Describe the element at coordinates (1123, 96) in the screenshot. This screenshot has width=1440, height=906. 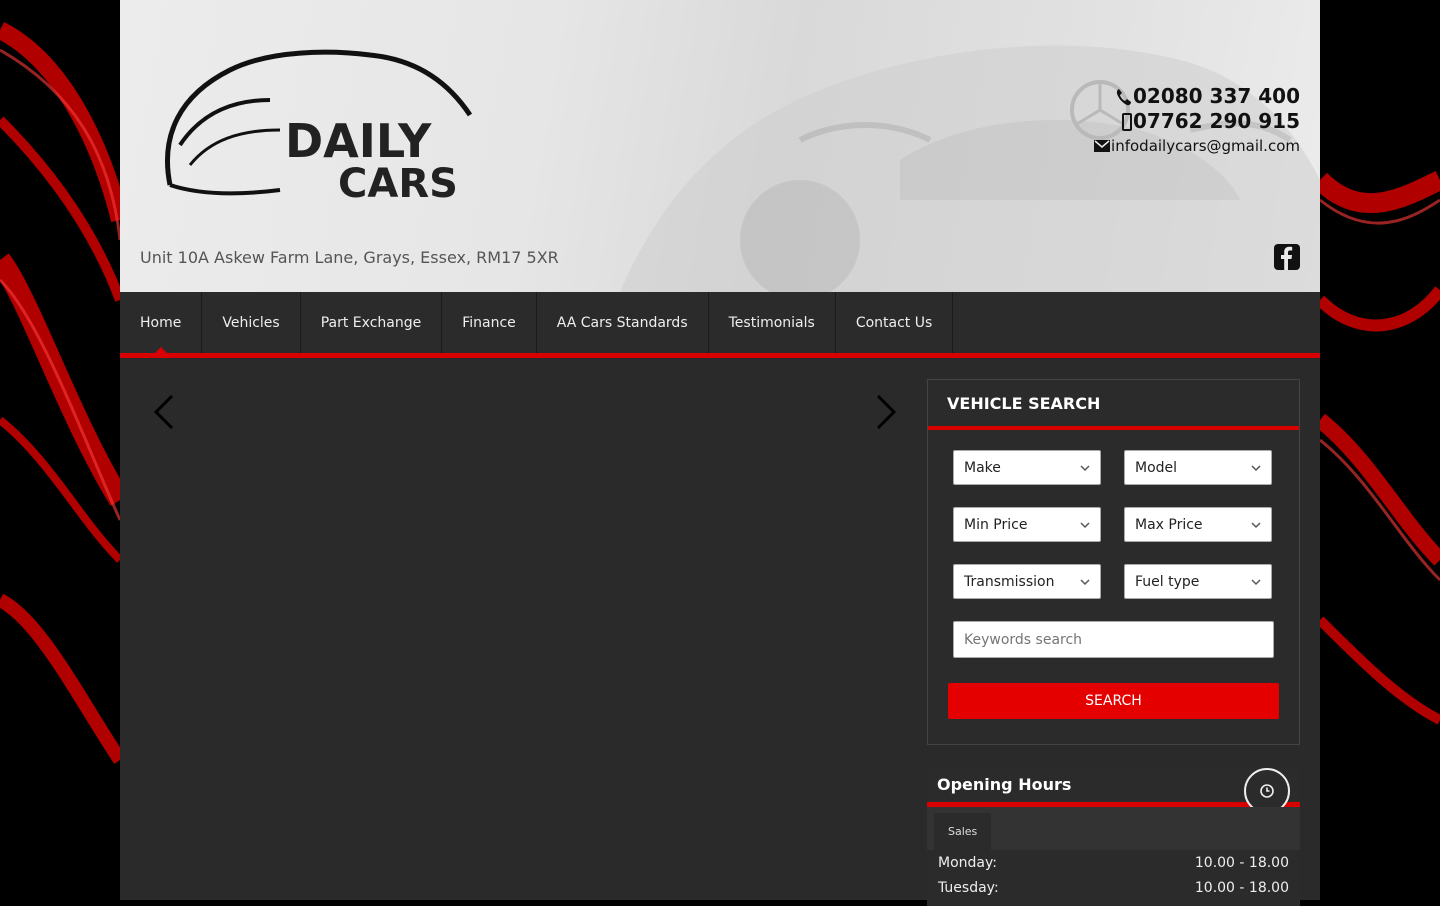
I see `phone-icon` at that location.